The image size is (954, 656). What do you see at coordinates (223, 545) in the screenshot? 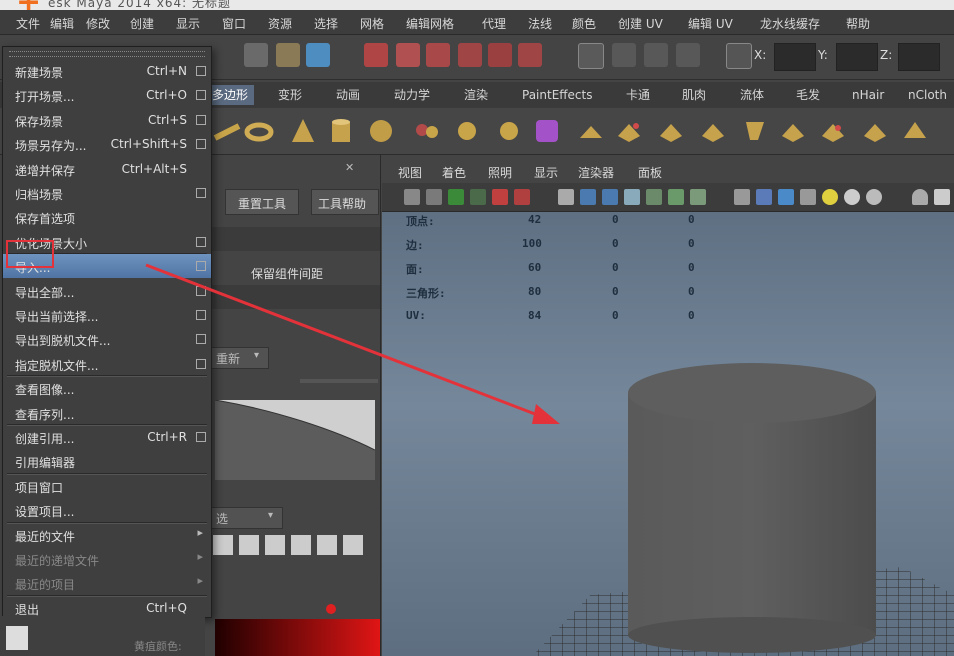
I see `preset-linear-icon` at bounding box center [223, 545].